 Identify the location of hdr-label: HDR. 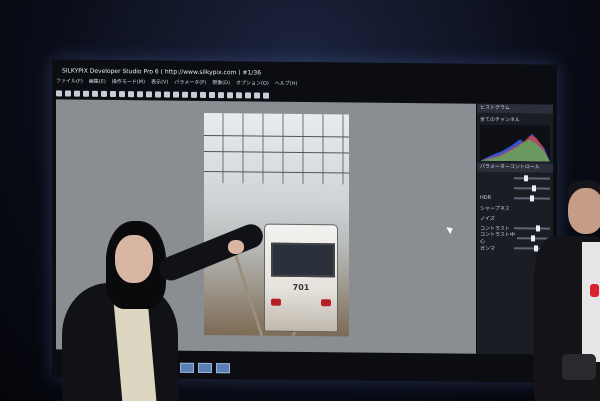
(486, 197).